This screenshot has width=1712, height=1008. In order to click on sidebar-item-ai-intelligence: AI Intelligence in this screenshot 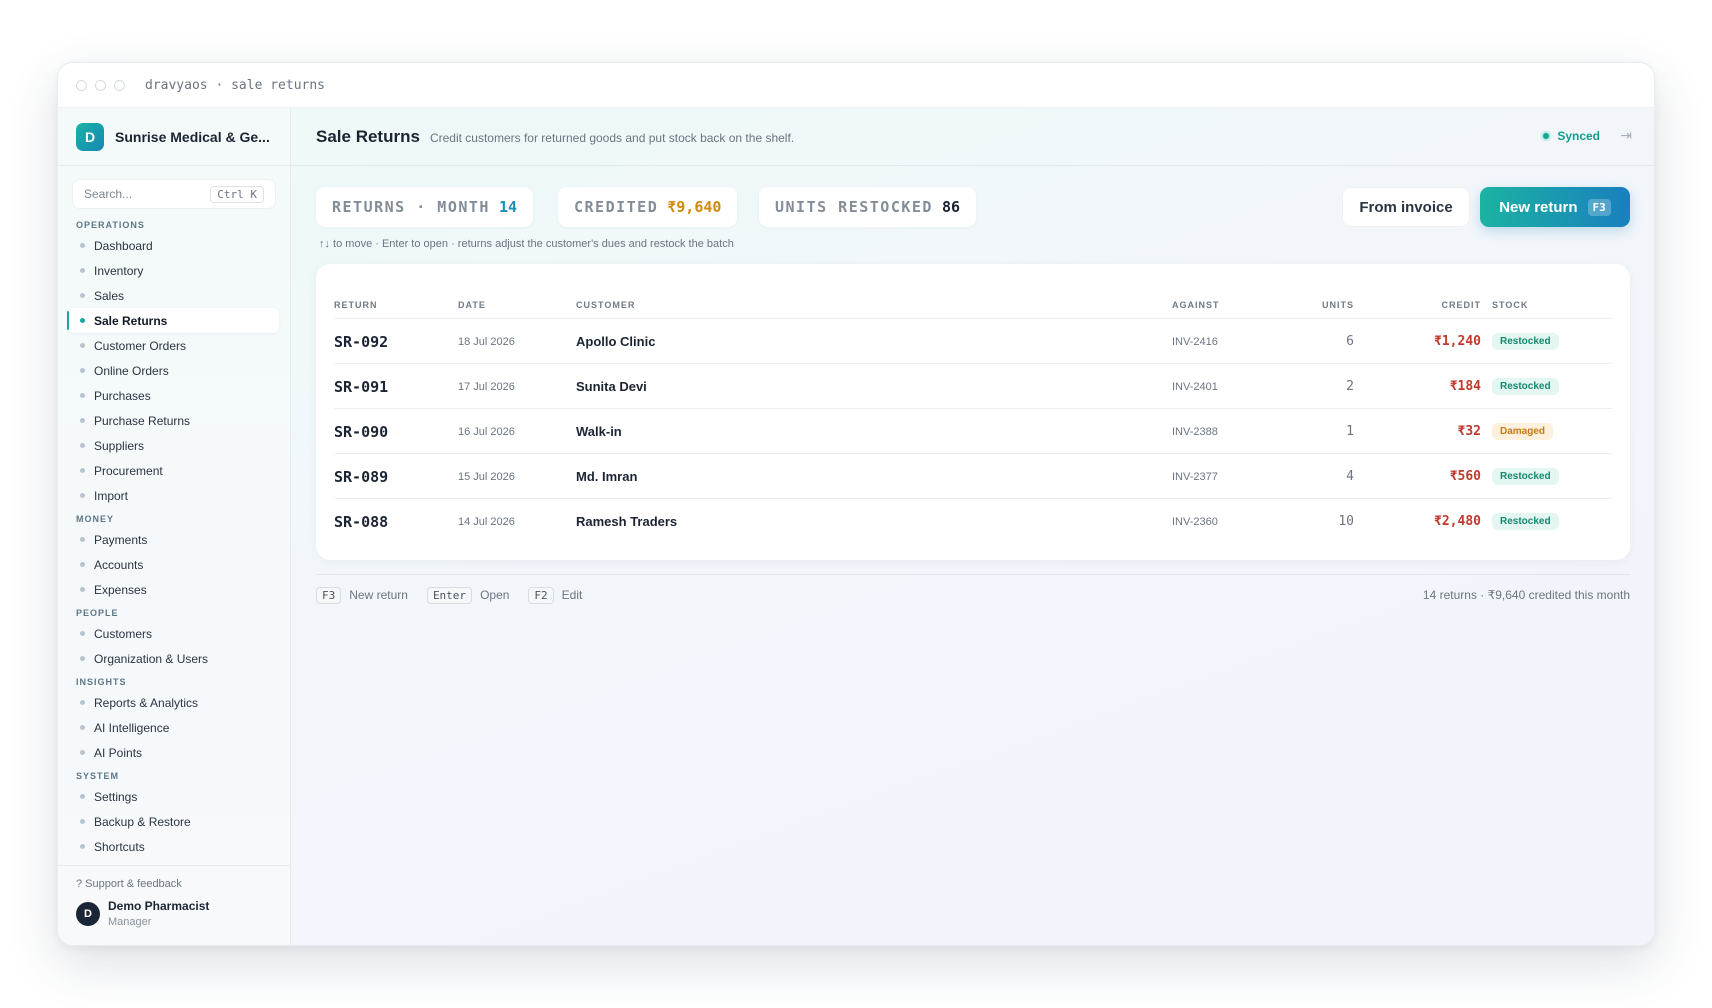, I will do `click(168, 727)`.